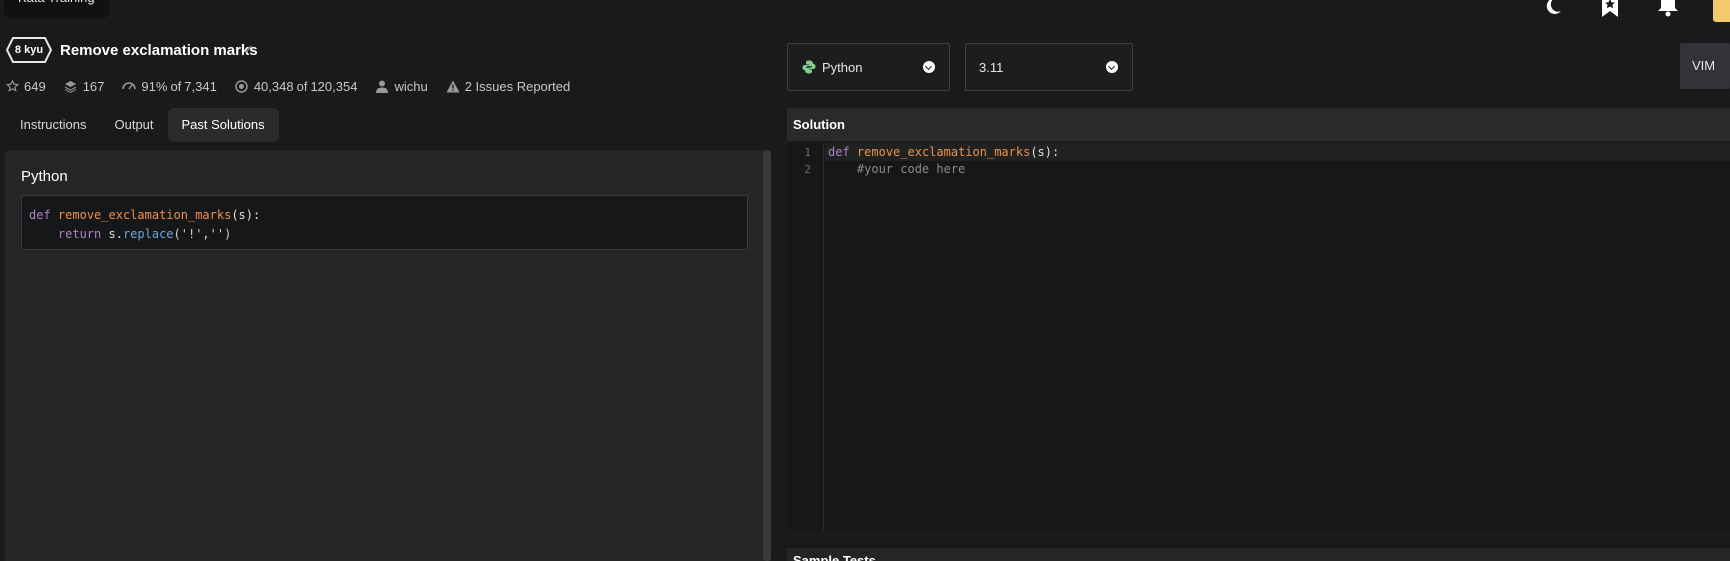  I want to click on layers-icon, so click(71, 86).